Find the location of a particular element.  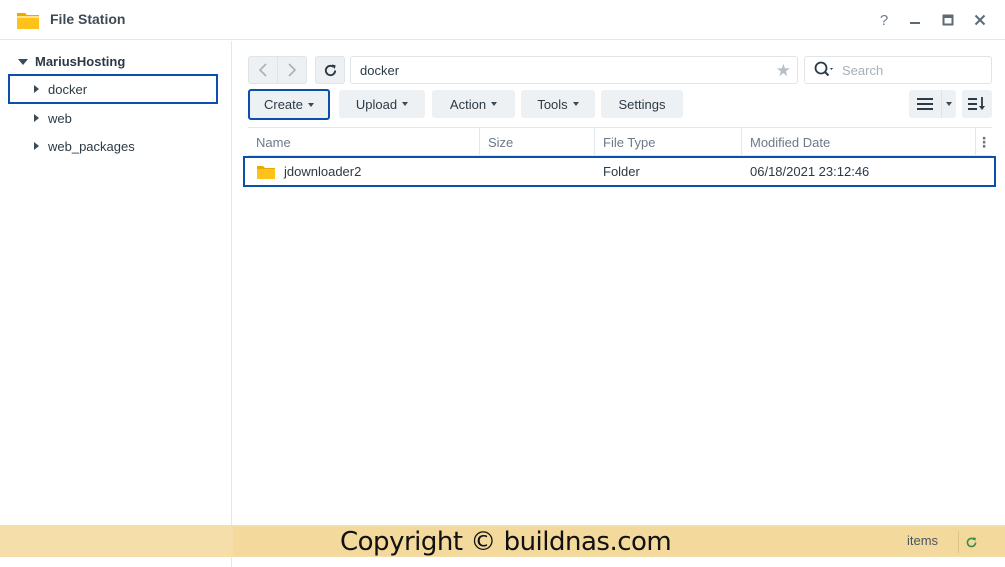

maximize-button is located at coordinates (948, 20).